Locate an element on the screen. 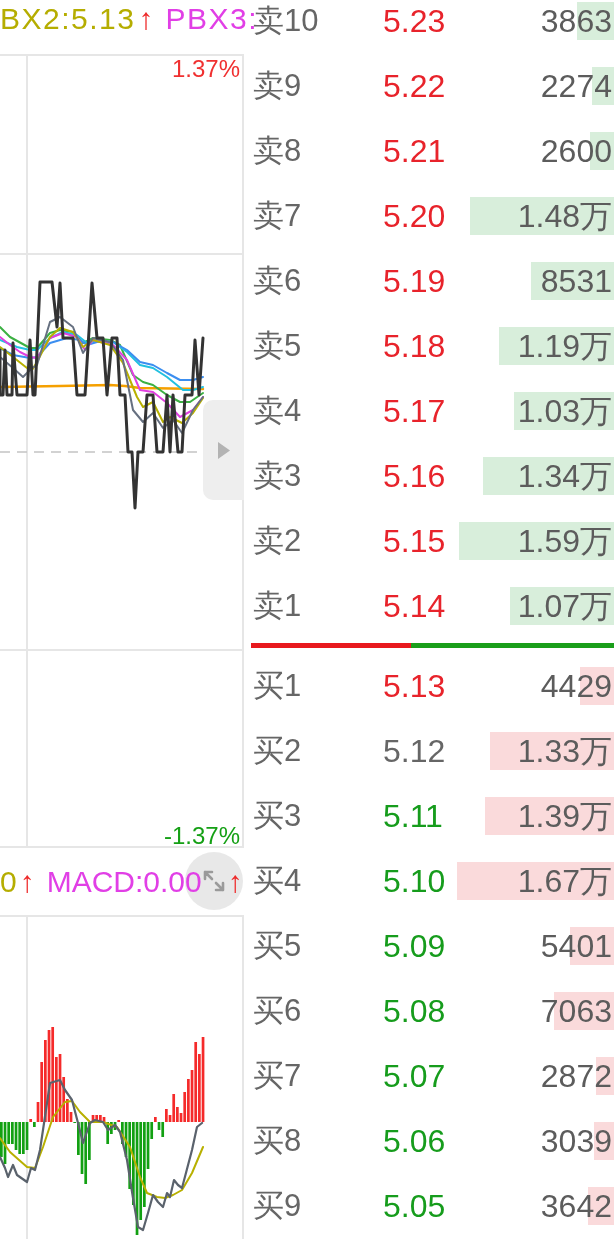 This screenshot has width=614, height=1239. volume-text: 3642 is located at coordinates (576, 1205).